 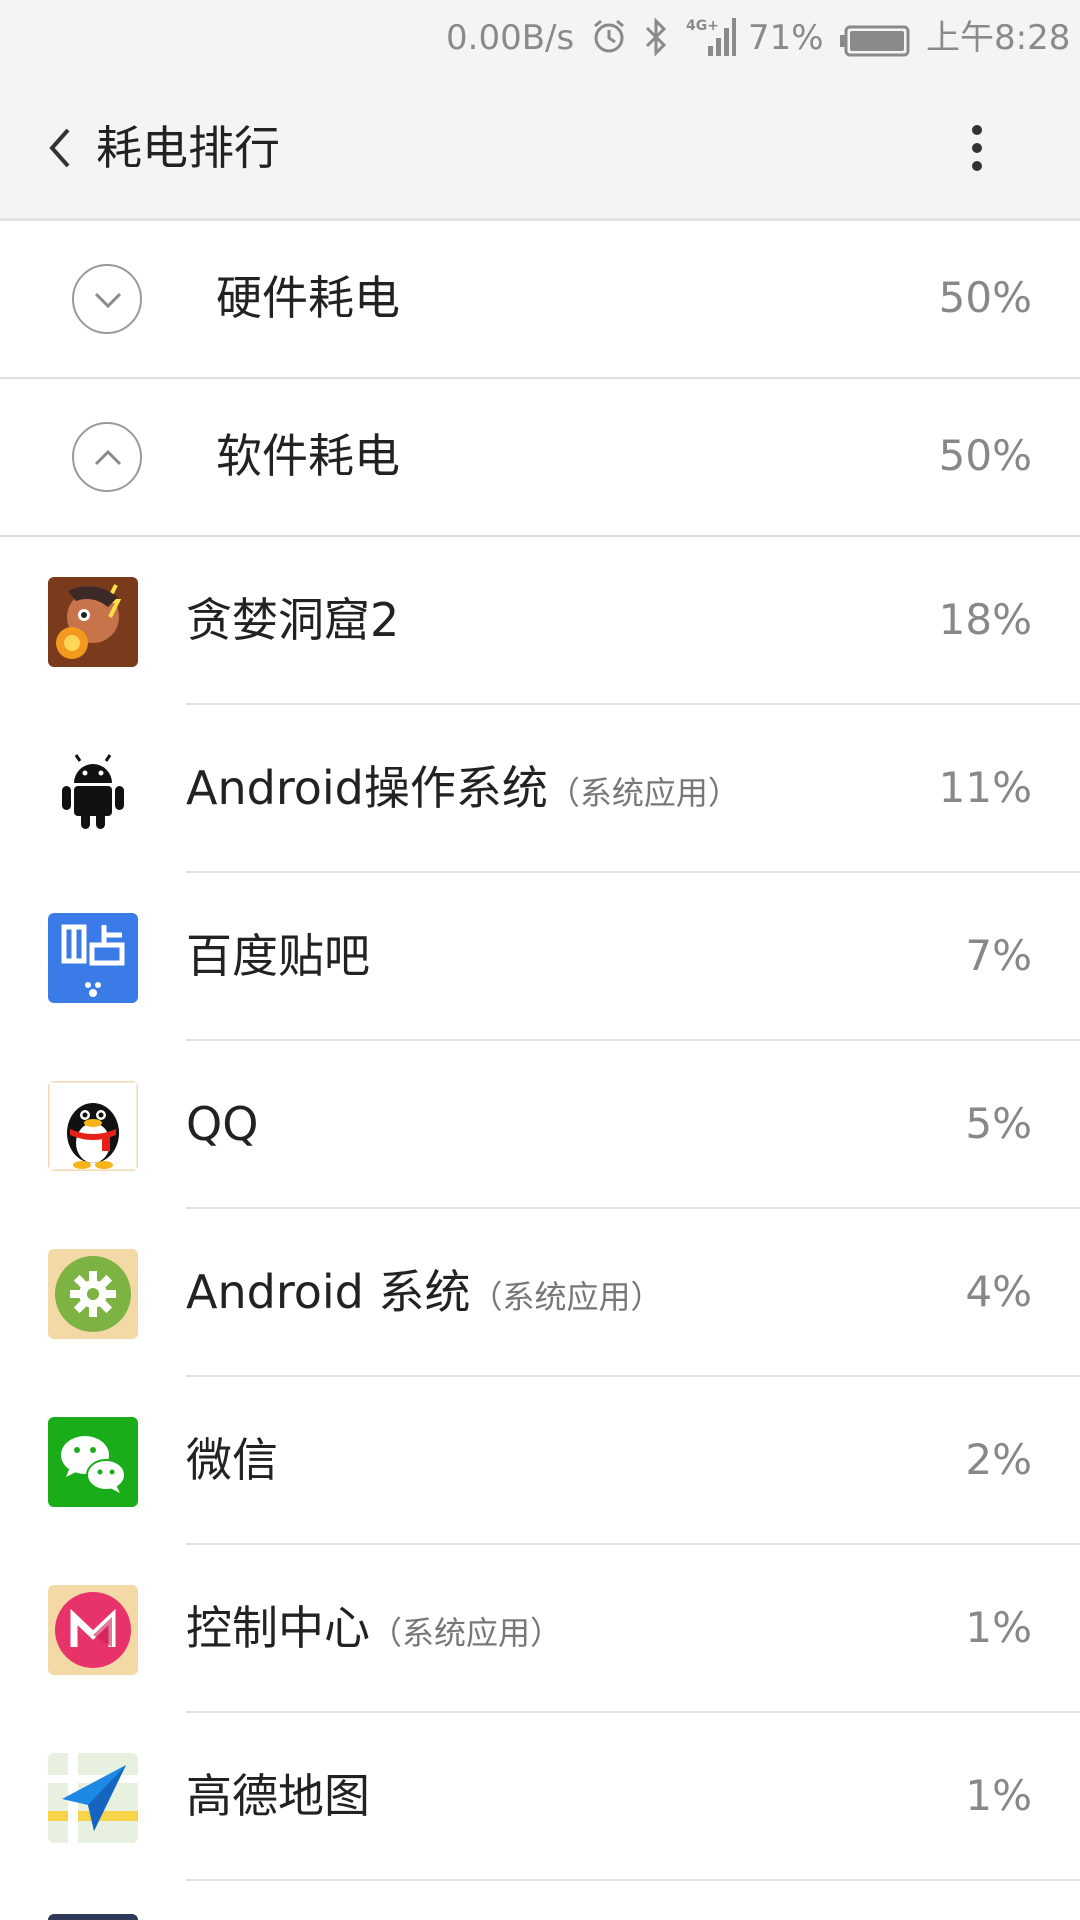 What do you see at coordinates (93, 1798) in the screenshot?
I see `amap-icon` at bounding box center [93, 1798].